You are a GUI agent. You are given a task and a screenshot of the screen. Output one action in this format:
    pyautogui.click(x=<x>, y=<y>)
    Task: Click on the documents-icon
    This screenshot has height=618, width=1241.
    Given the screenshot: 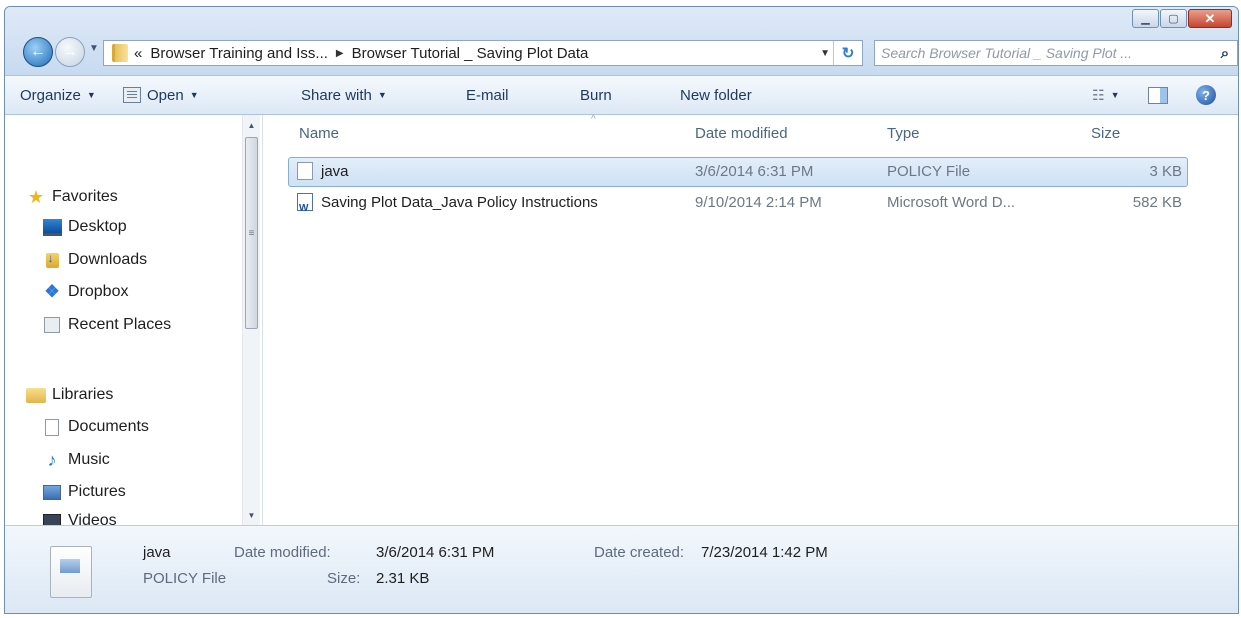 What is the action you would take?
    pyautogui.click(x=52, y=427)
    